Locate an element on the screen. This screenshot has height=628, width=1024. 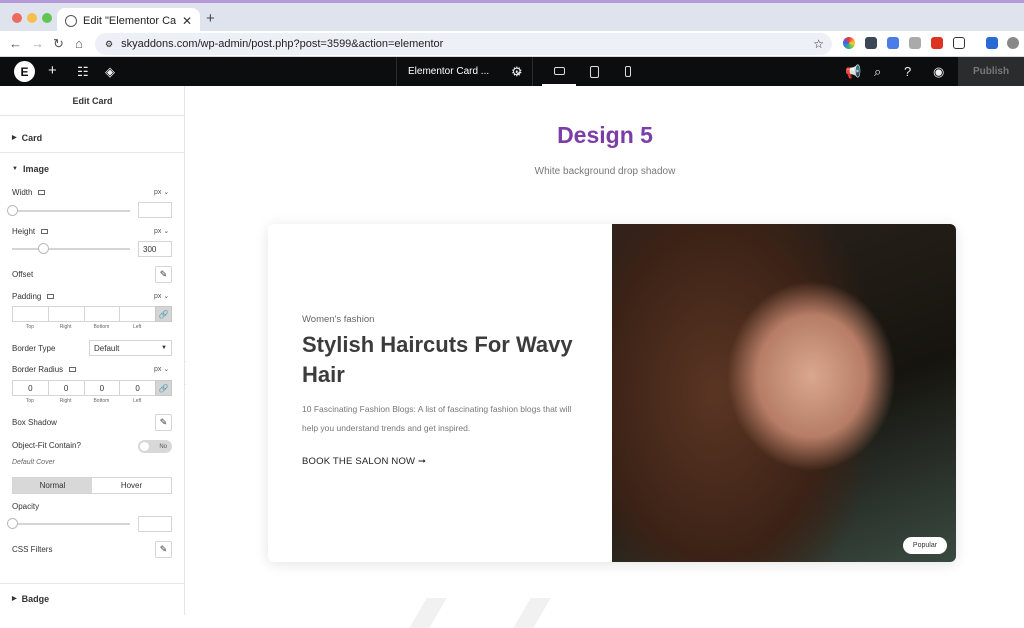
card-title: Stylish Haircuts For Wavy Hair is located at coordinates (442, 360).